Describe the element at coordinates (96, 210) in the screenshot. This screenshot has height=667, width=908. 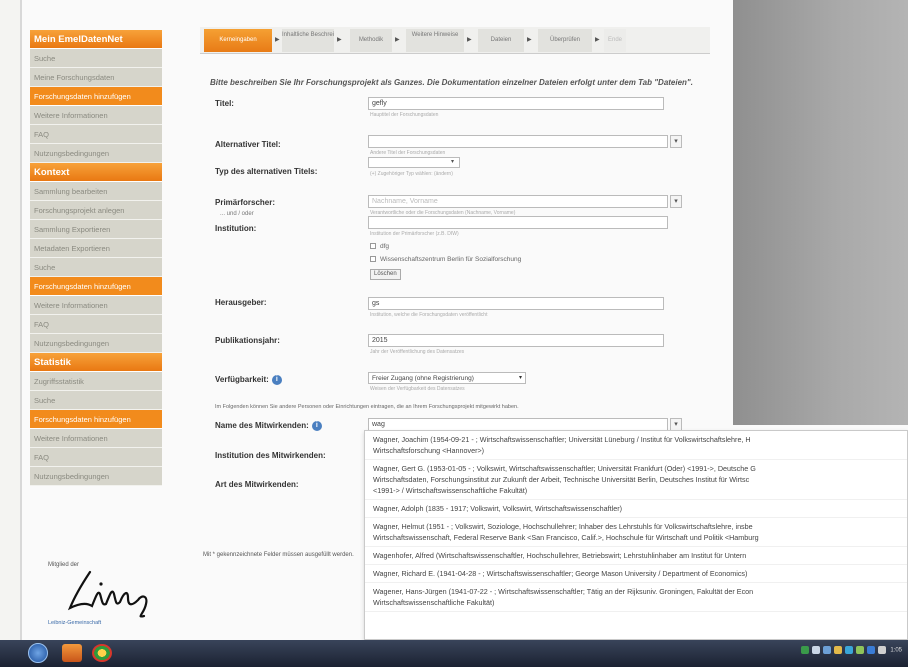
I see `sidebar-item: Forschungsprojekt anlegen` at that location.